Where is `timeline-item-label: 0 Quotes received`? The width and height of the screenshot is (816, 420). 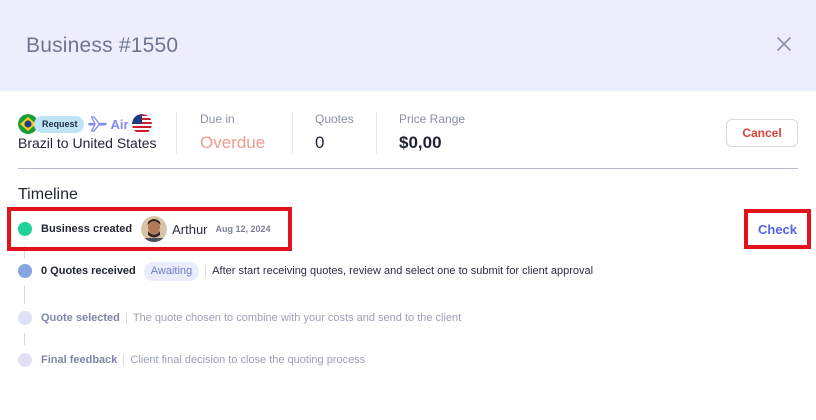 timeline-item-label: 0 Quotes received is located at coordinates (88, 271).